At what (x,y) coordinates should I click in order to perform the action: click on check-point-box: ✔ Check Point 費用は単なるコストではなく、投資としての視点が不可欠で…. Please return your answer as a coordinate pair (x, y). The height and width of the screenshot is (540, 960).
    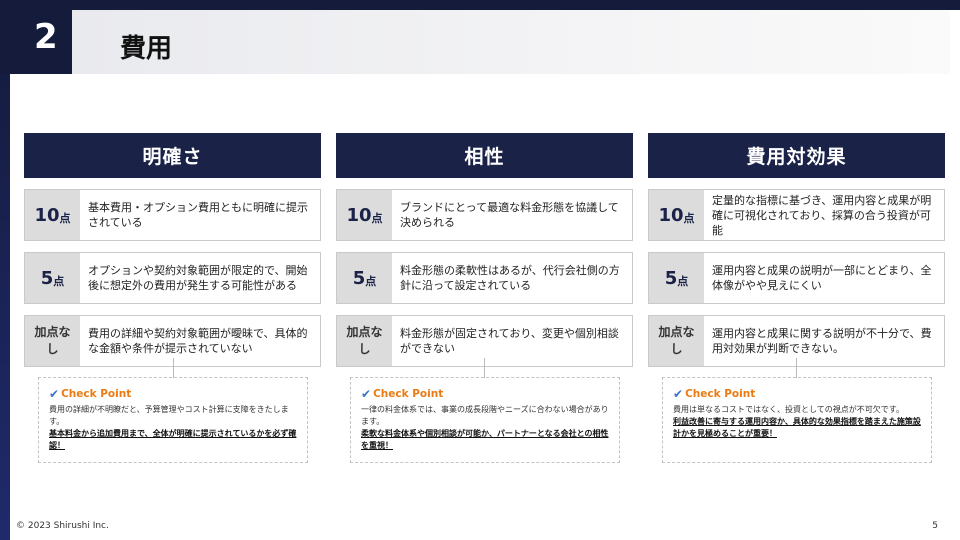
    Looking at the image, I should click on (797, 420).